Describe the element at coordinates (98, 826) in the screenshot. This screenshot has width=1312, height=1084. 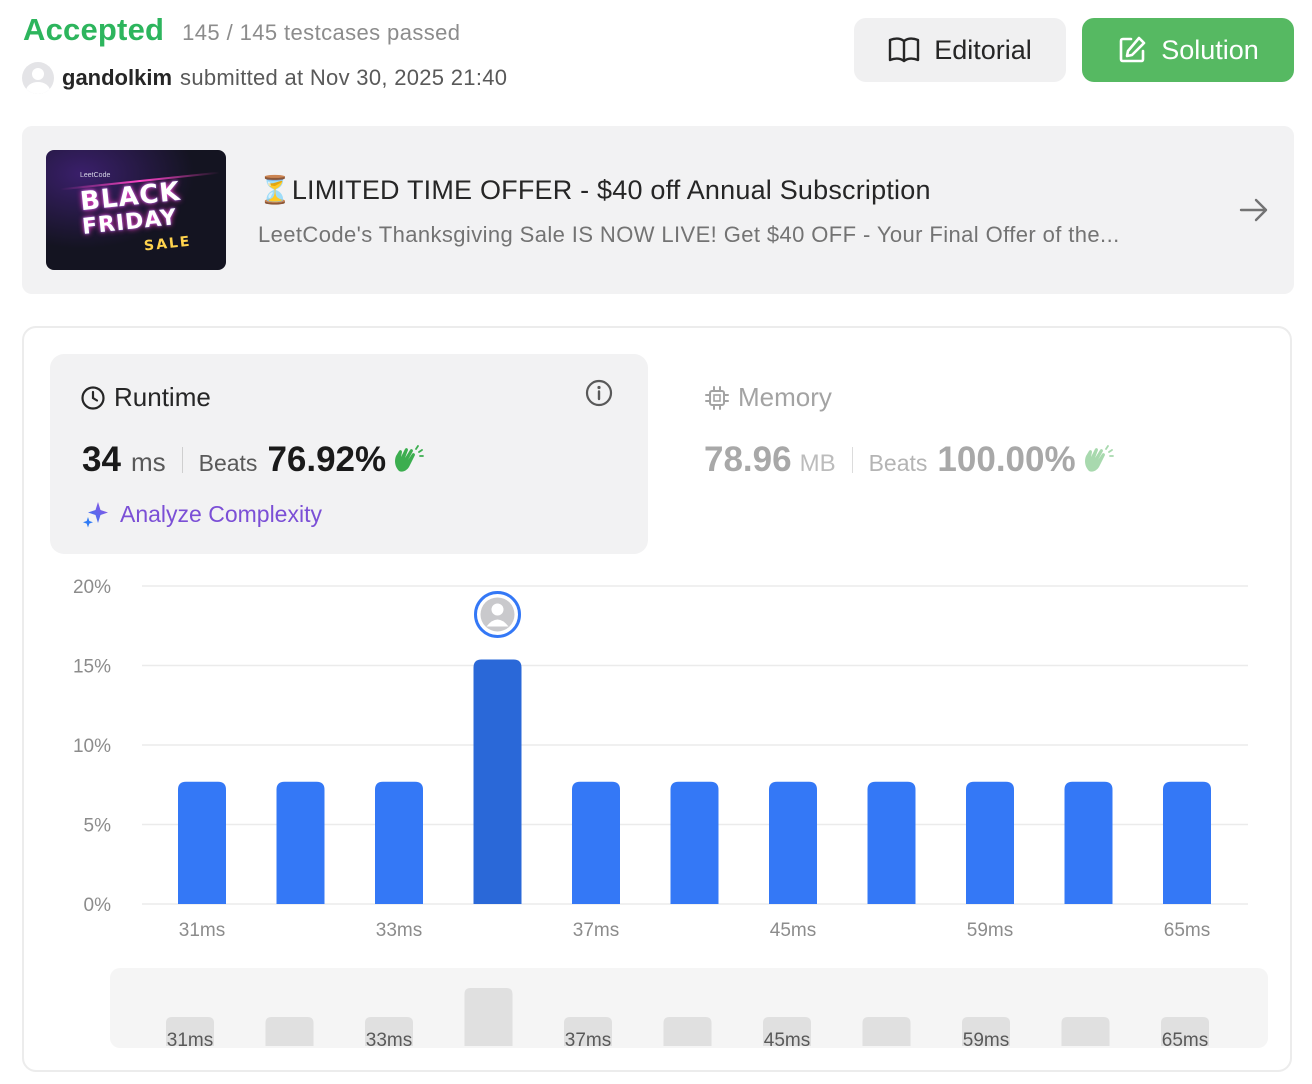
I see `y-tick-label: 5%` at that location.